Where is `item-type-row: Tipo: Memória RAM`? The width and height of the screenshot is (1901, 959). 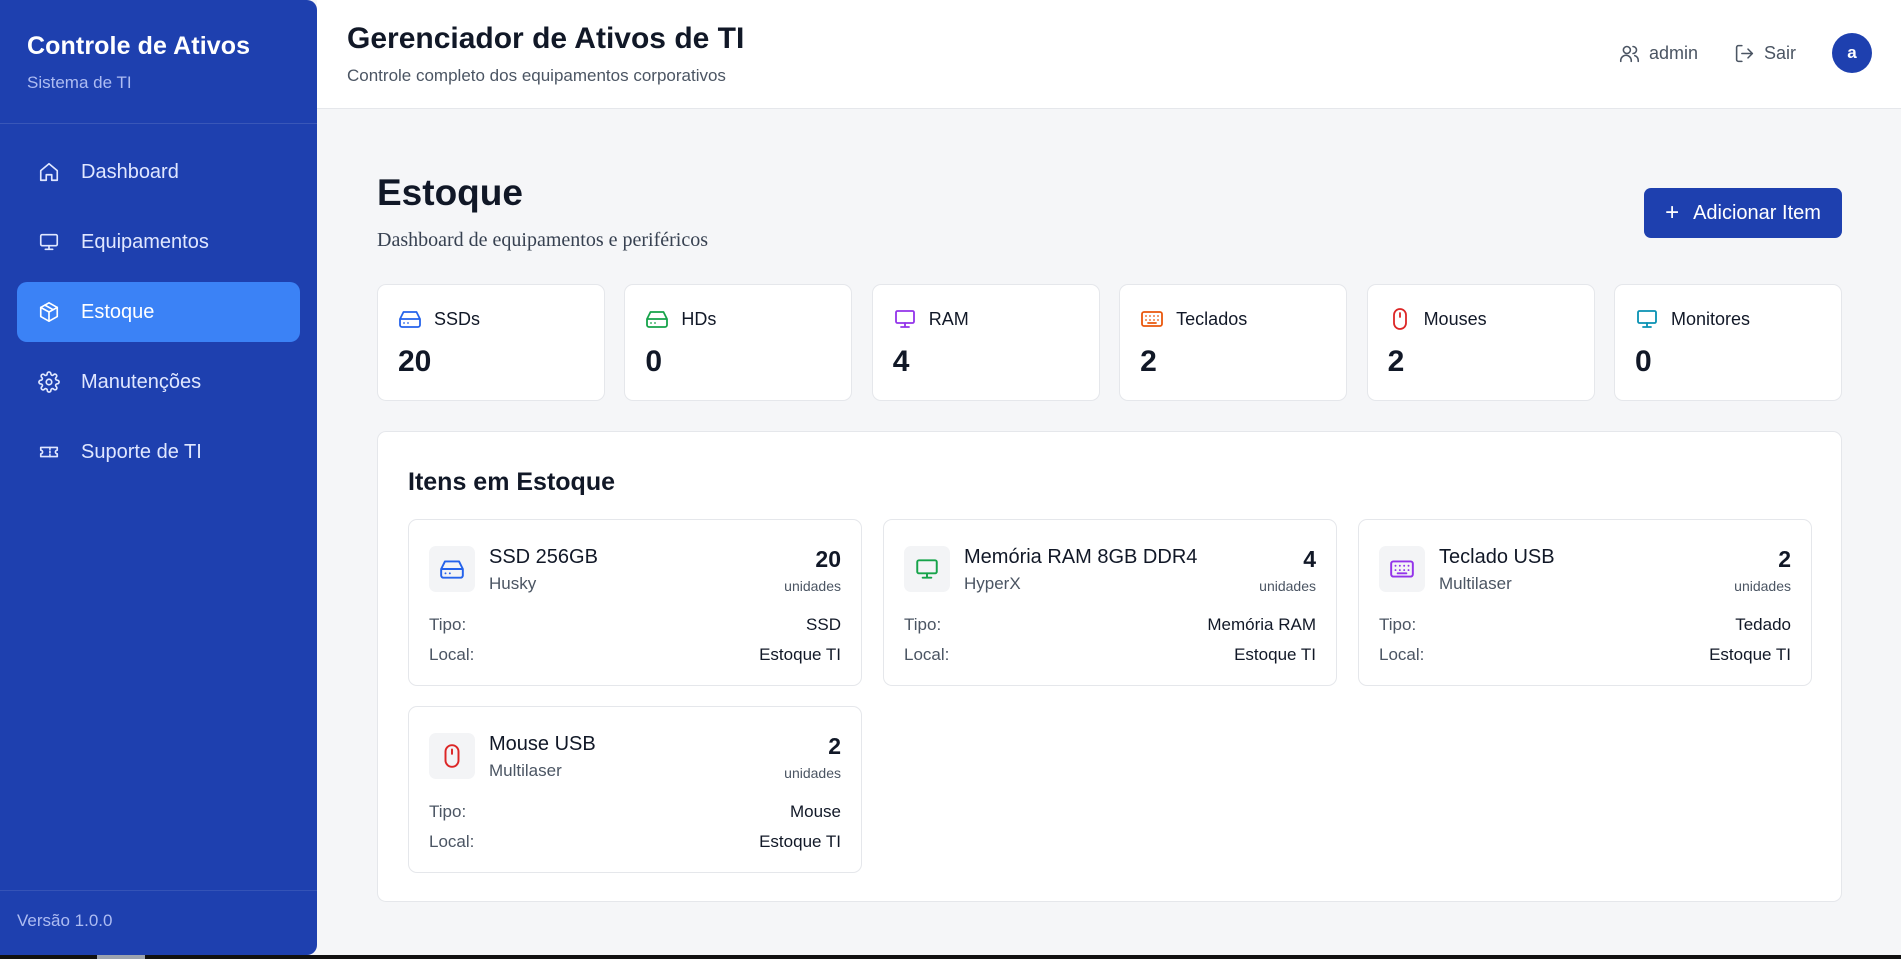 item-type-row: Tipo: Memória RAM is located at coordinates (1110, 625).